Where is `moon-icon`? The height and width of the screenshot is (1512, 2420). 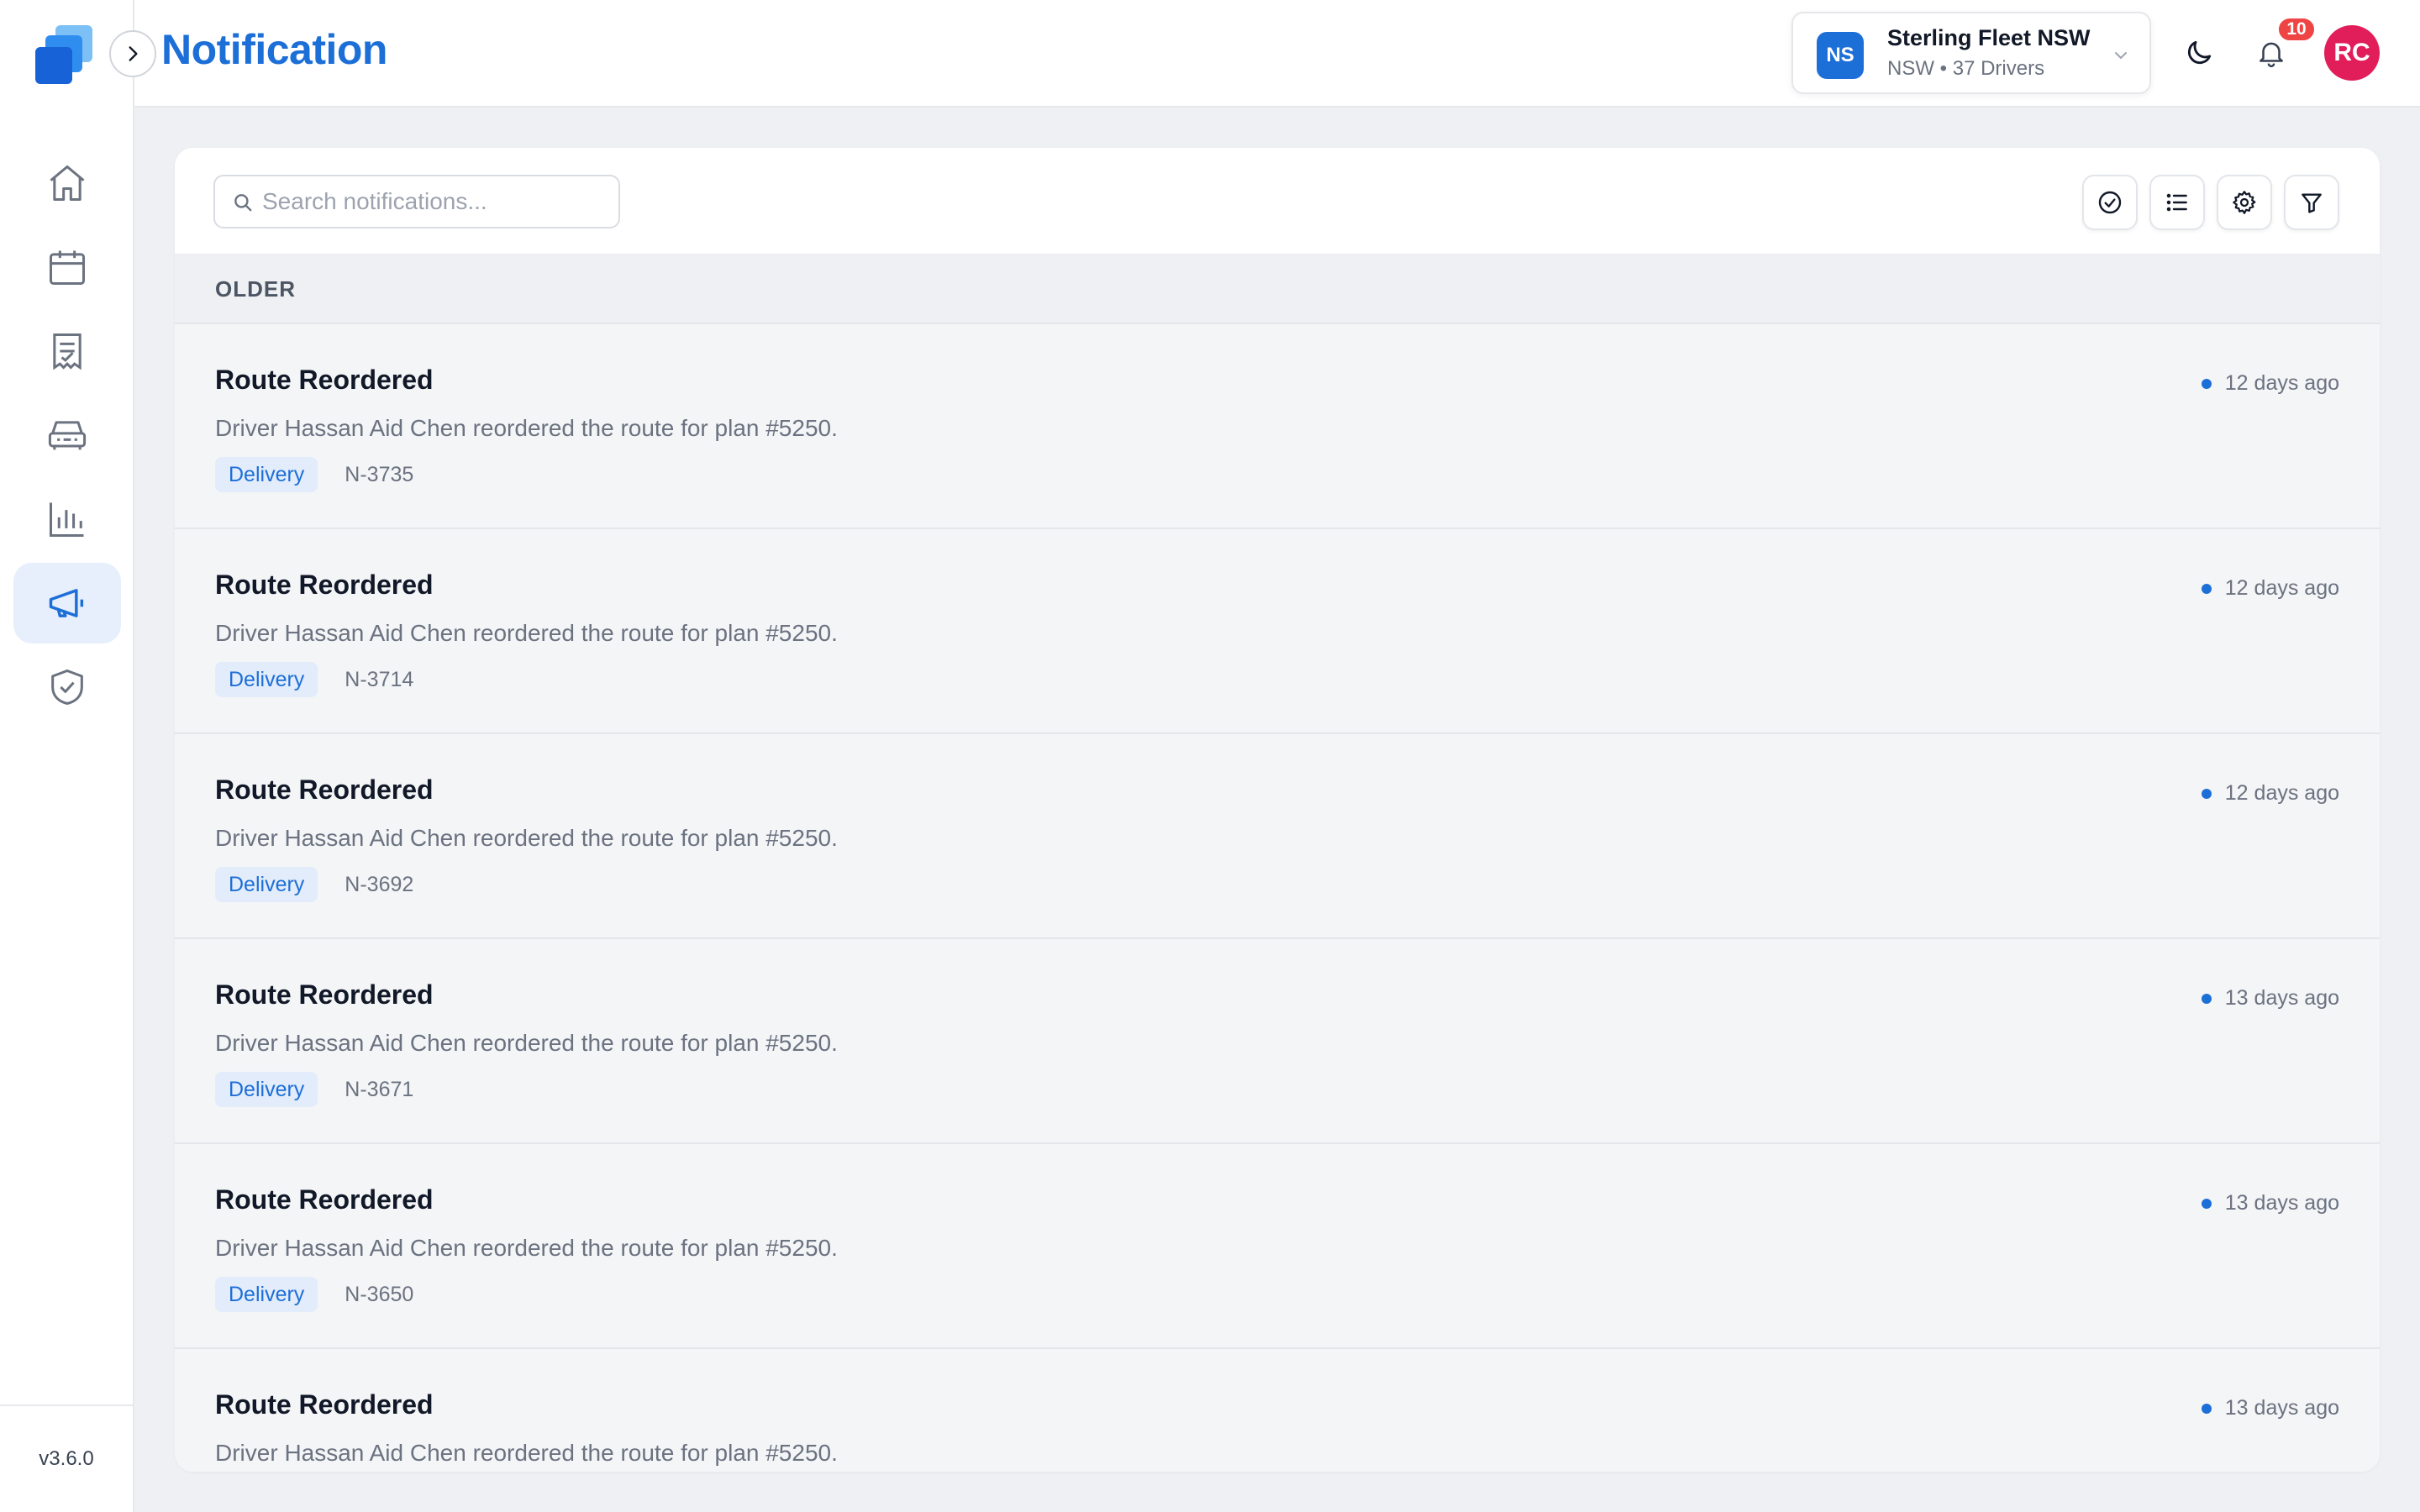
moon-icon is located at coordinates (2200, 52).